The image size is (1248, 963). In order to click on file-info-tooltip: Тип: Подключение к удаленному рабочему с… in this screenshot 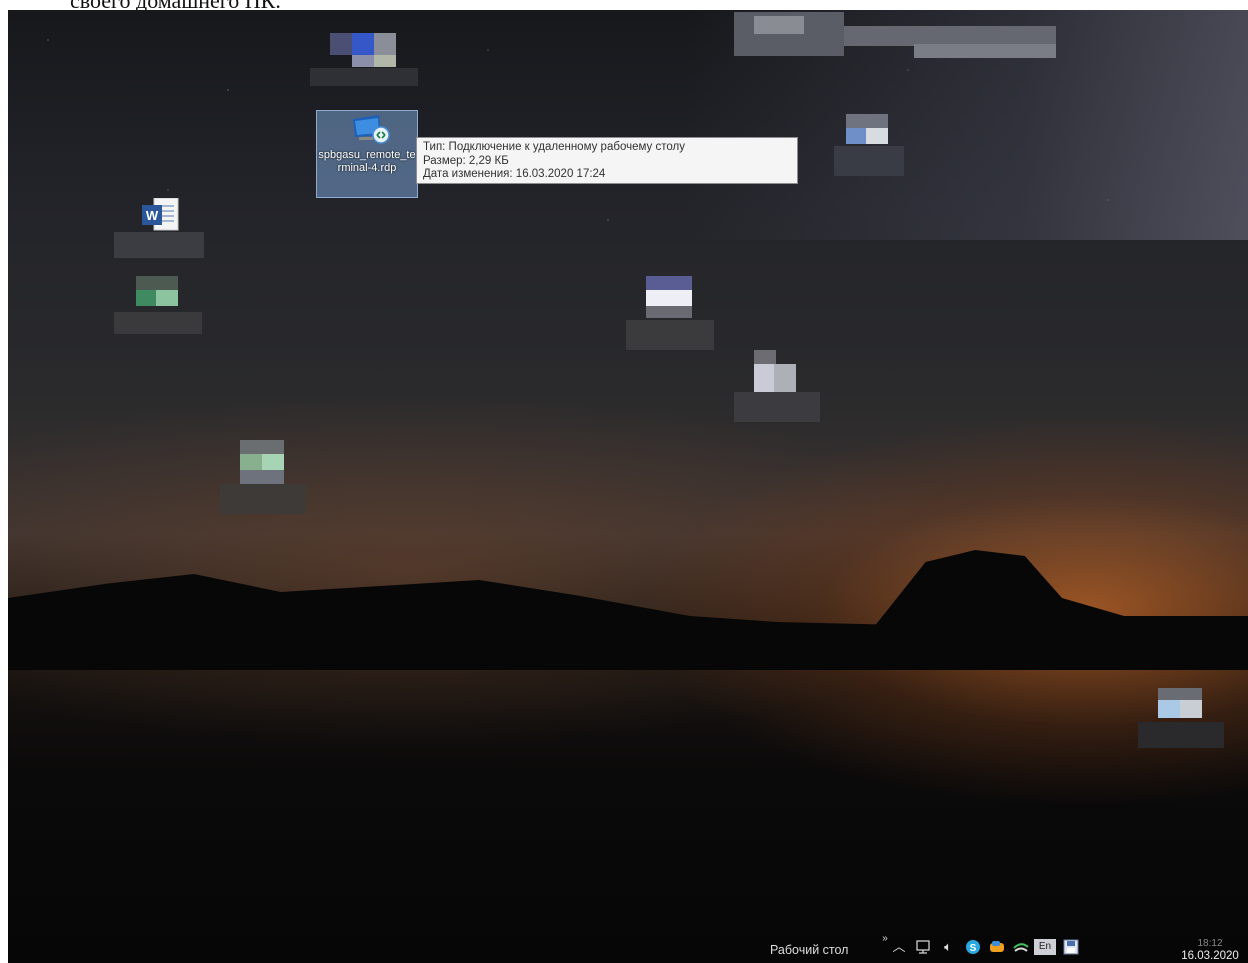, I will do `click(607, 160)`.